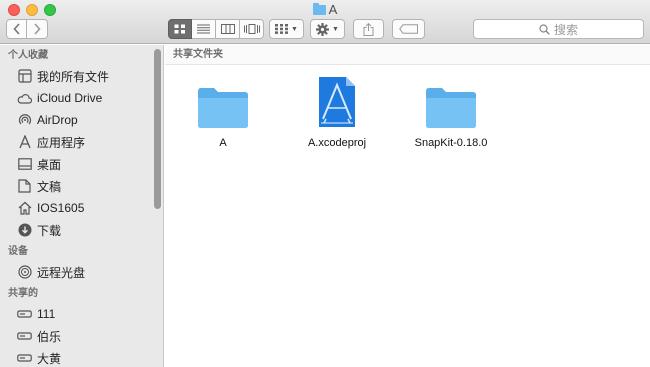 The height and width of the screenshot is (367, 650). What do you see at coordinates (57, 120) in the screenshot?
I see `sidebar-item-label: AirDrop` at bounding box center [57, 120].